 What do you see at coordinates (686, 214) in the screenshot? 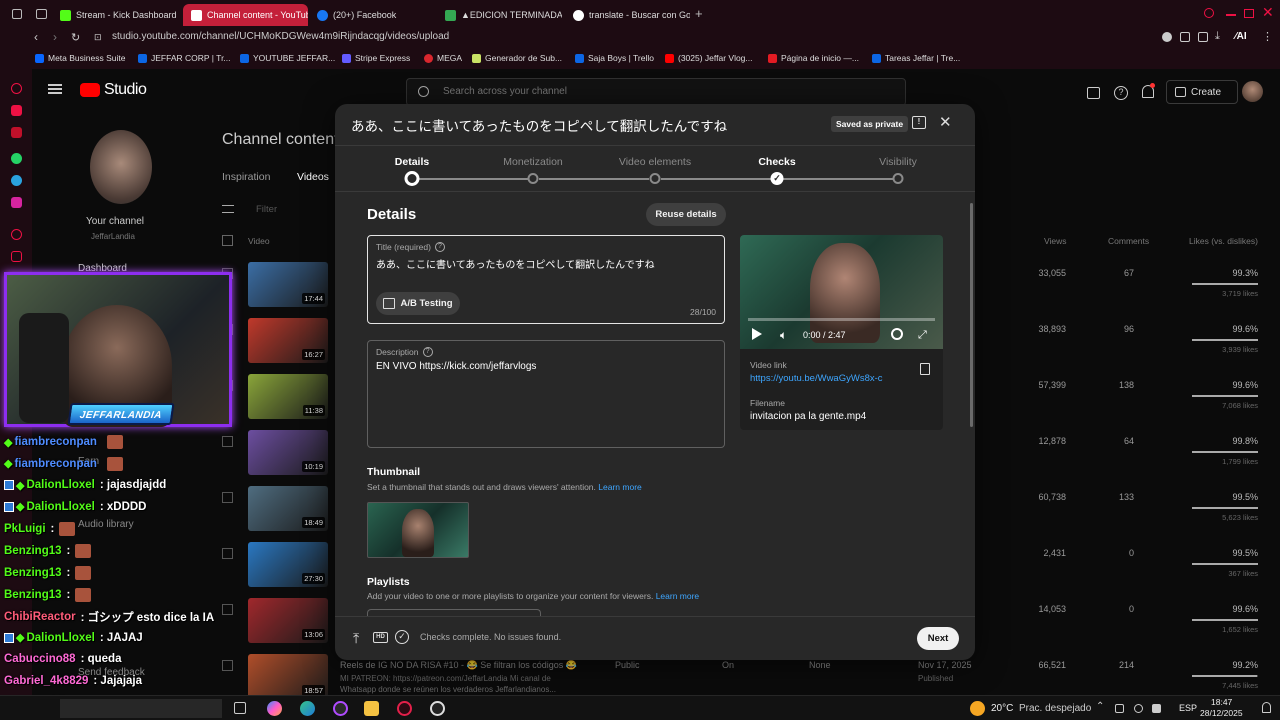
I see `reuse-details-button: Reuse details` at bounding box center [686, 214].